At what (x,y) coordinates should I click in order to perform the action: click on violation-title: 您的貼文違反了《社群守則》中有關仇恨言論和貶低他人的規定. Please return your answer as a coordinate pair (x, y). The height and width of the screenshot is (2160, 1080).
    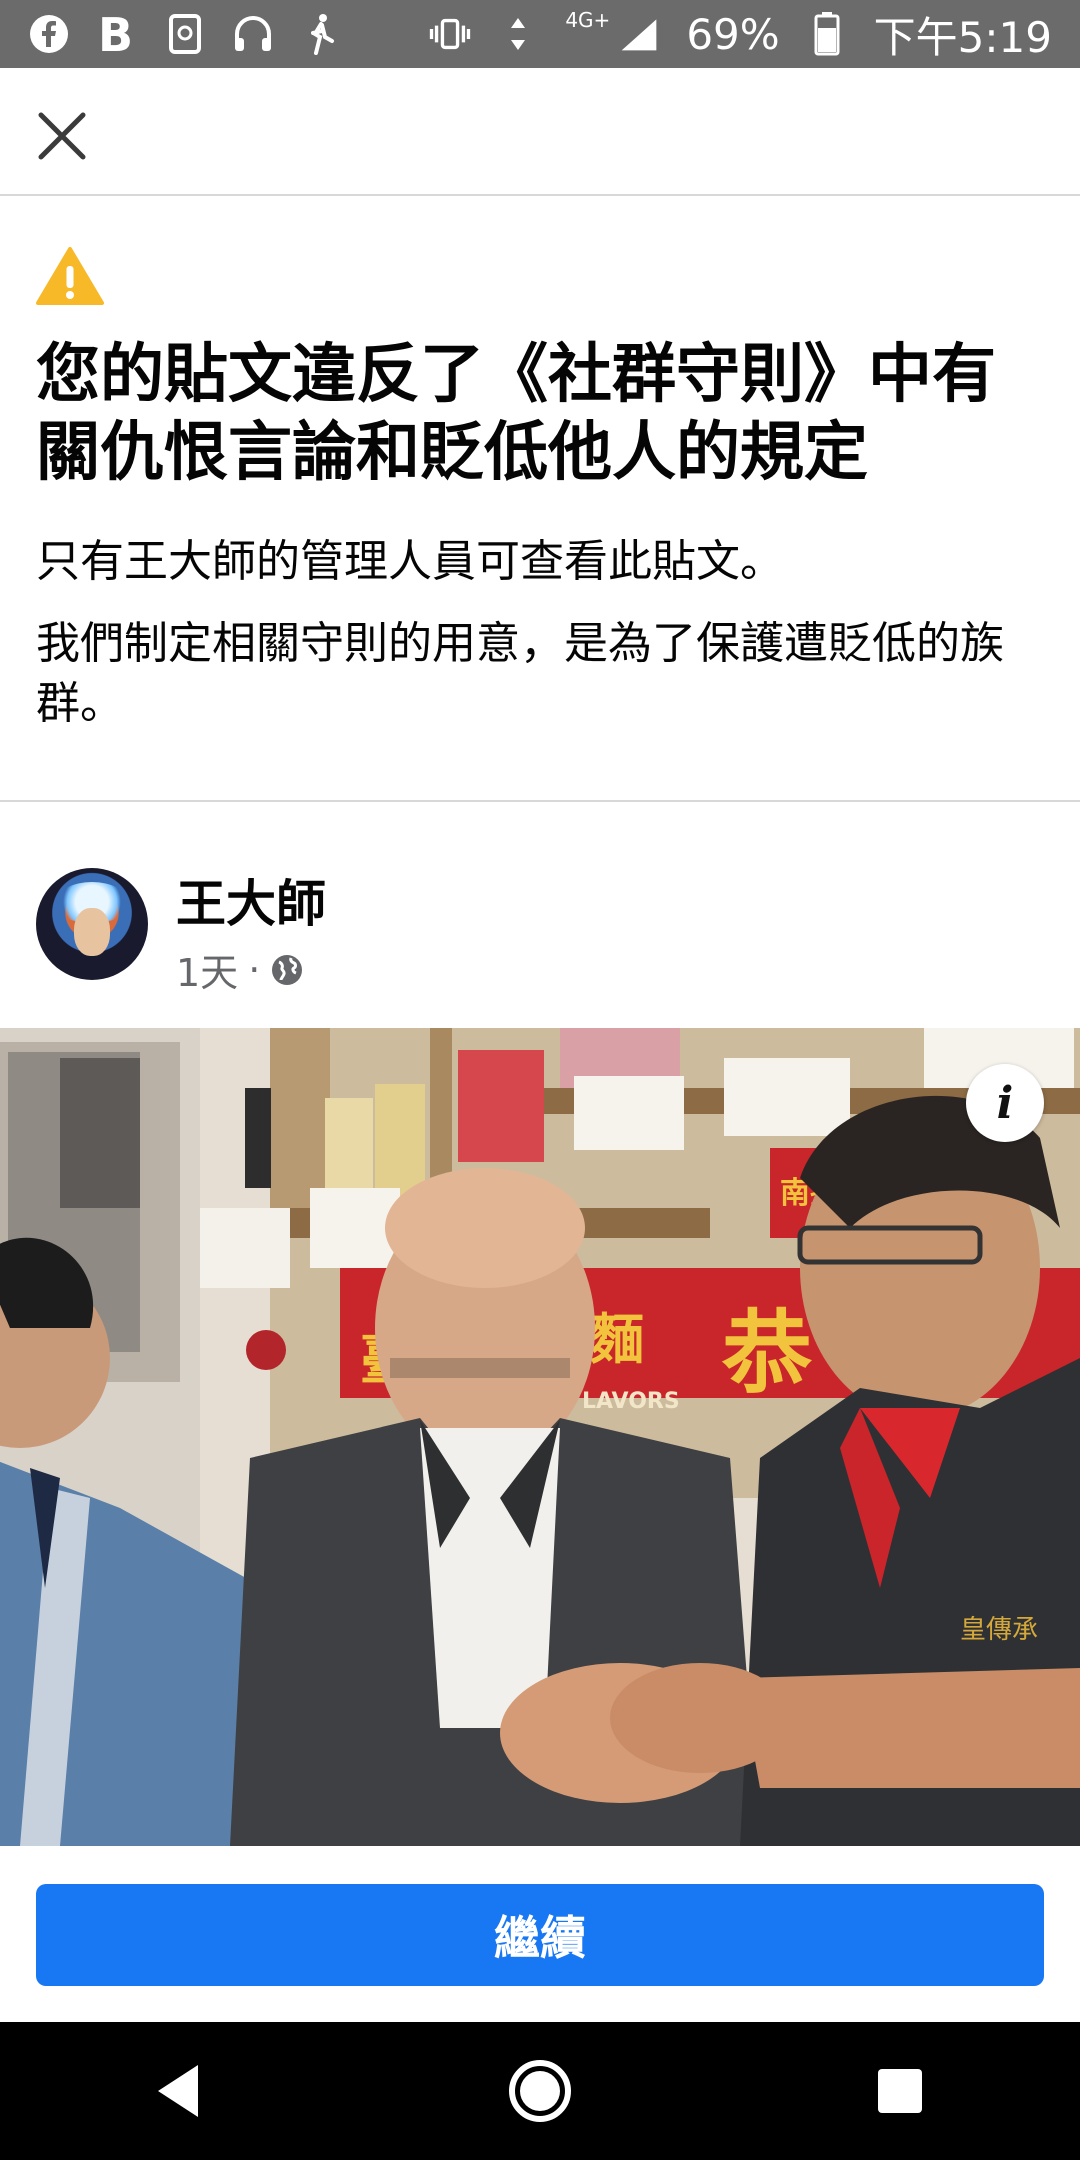
    Looking at the image, I should click on (516, 414).